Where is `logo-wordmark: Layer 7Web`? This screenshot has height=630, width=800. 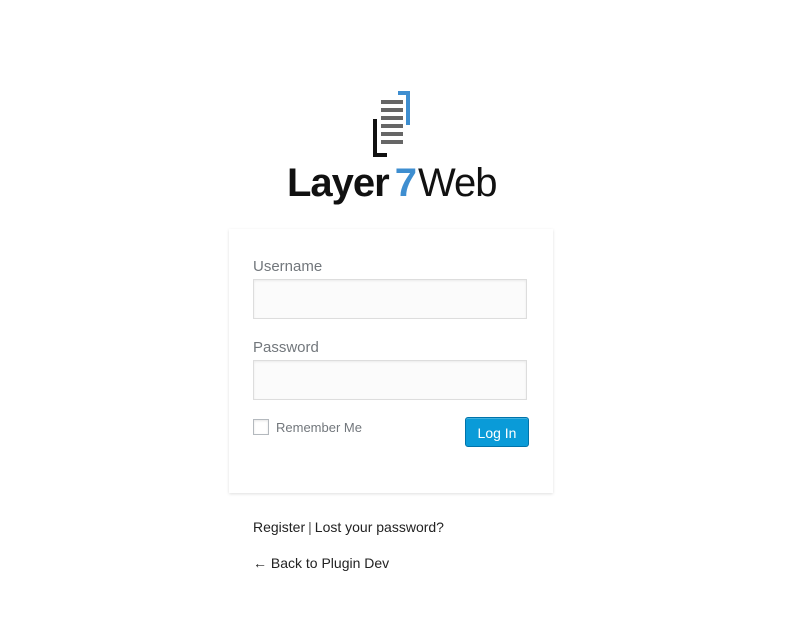
logo-wordmark: Layer 7Web is located at coordinates (402, 183).